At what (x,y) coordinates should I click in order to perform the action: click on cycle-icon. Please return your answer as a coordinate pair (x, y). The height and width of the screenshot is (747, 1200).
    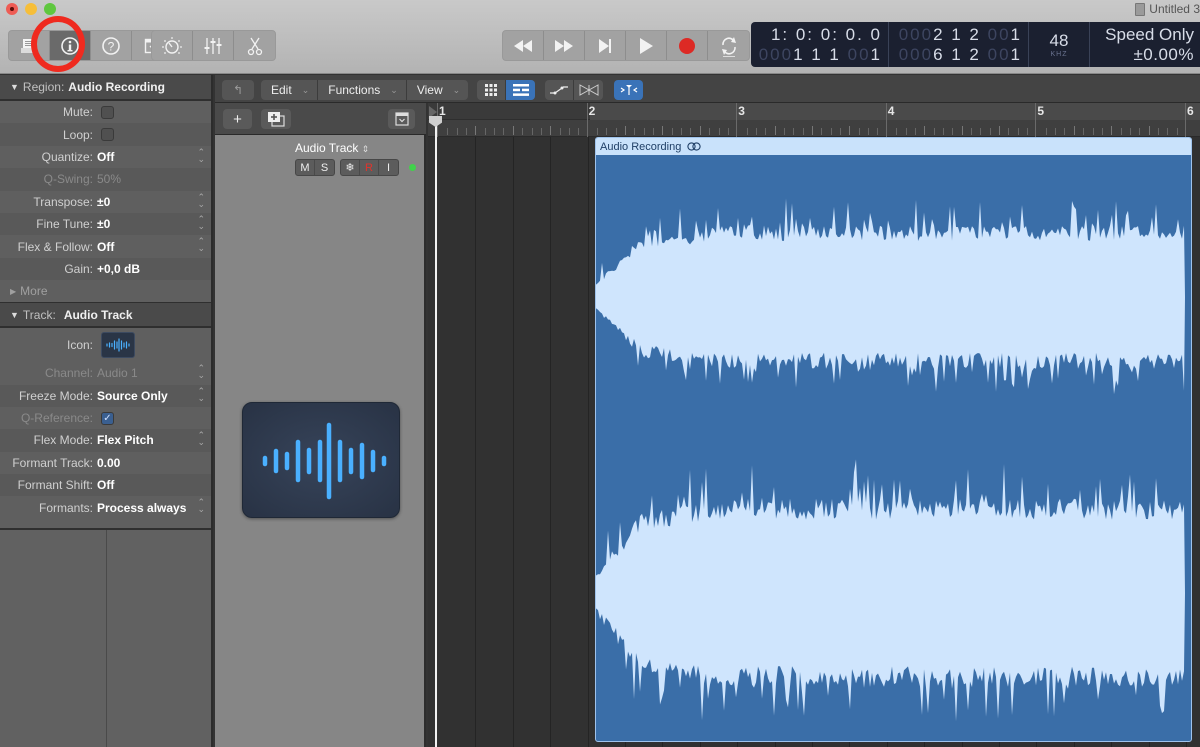
    Looking at the image, I should click on (728, 46).